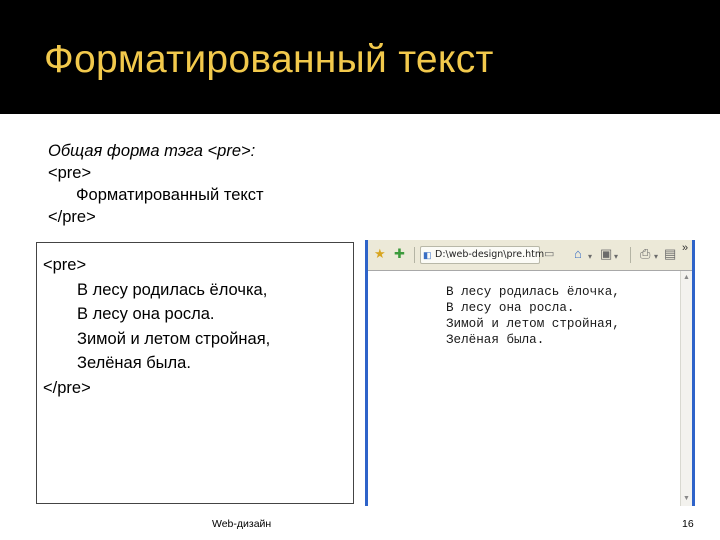 The image size is (720, 540). What do you see at coordinates (578, 254) in the screenshot?
I see `home-icon: ⌂` at bounding box center [578, 254].